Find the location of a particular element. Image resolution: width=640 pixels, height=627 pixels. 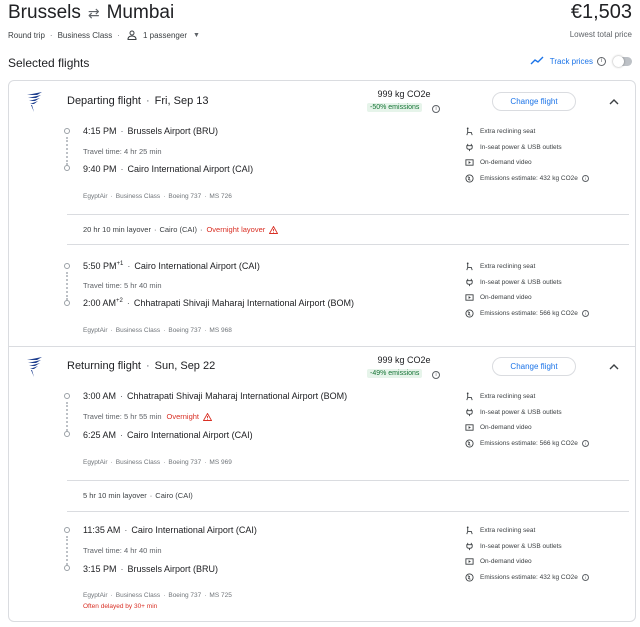

divider is located at coordinates (348, 244).